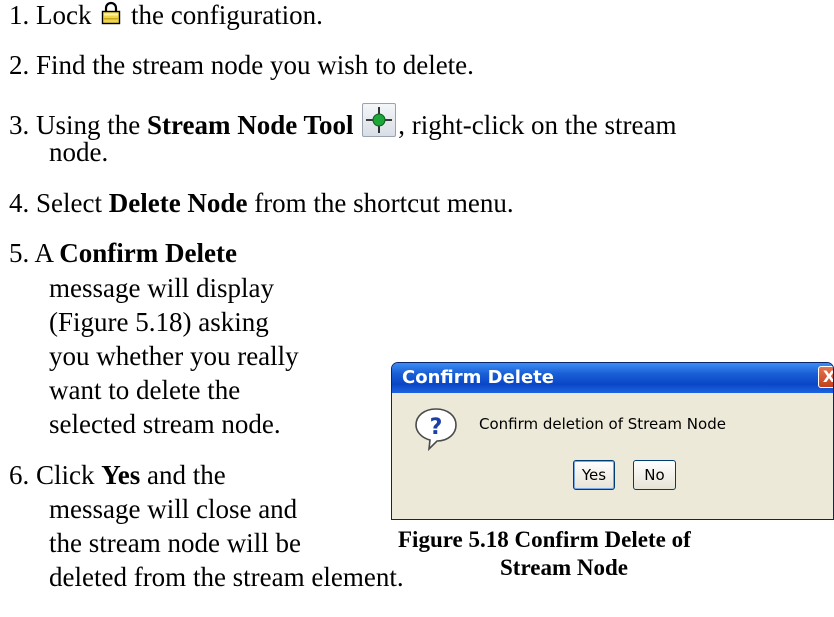 This screenshot has height=617, width=834. What do you see at coordinates (111, 16) in the screenshot?
I see `lock-icon` at bounding box center [111, 16].